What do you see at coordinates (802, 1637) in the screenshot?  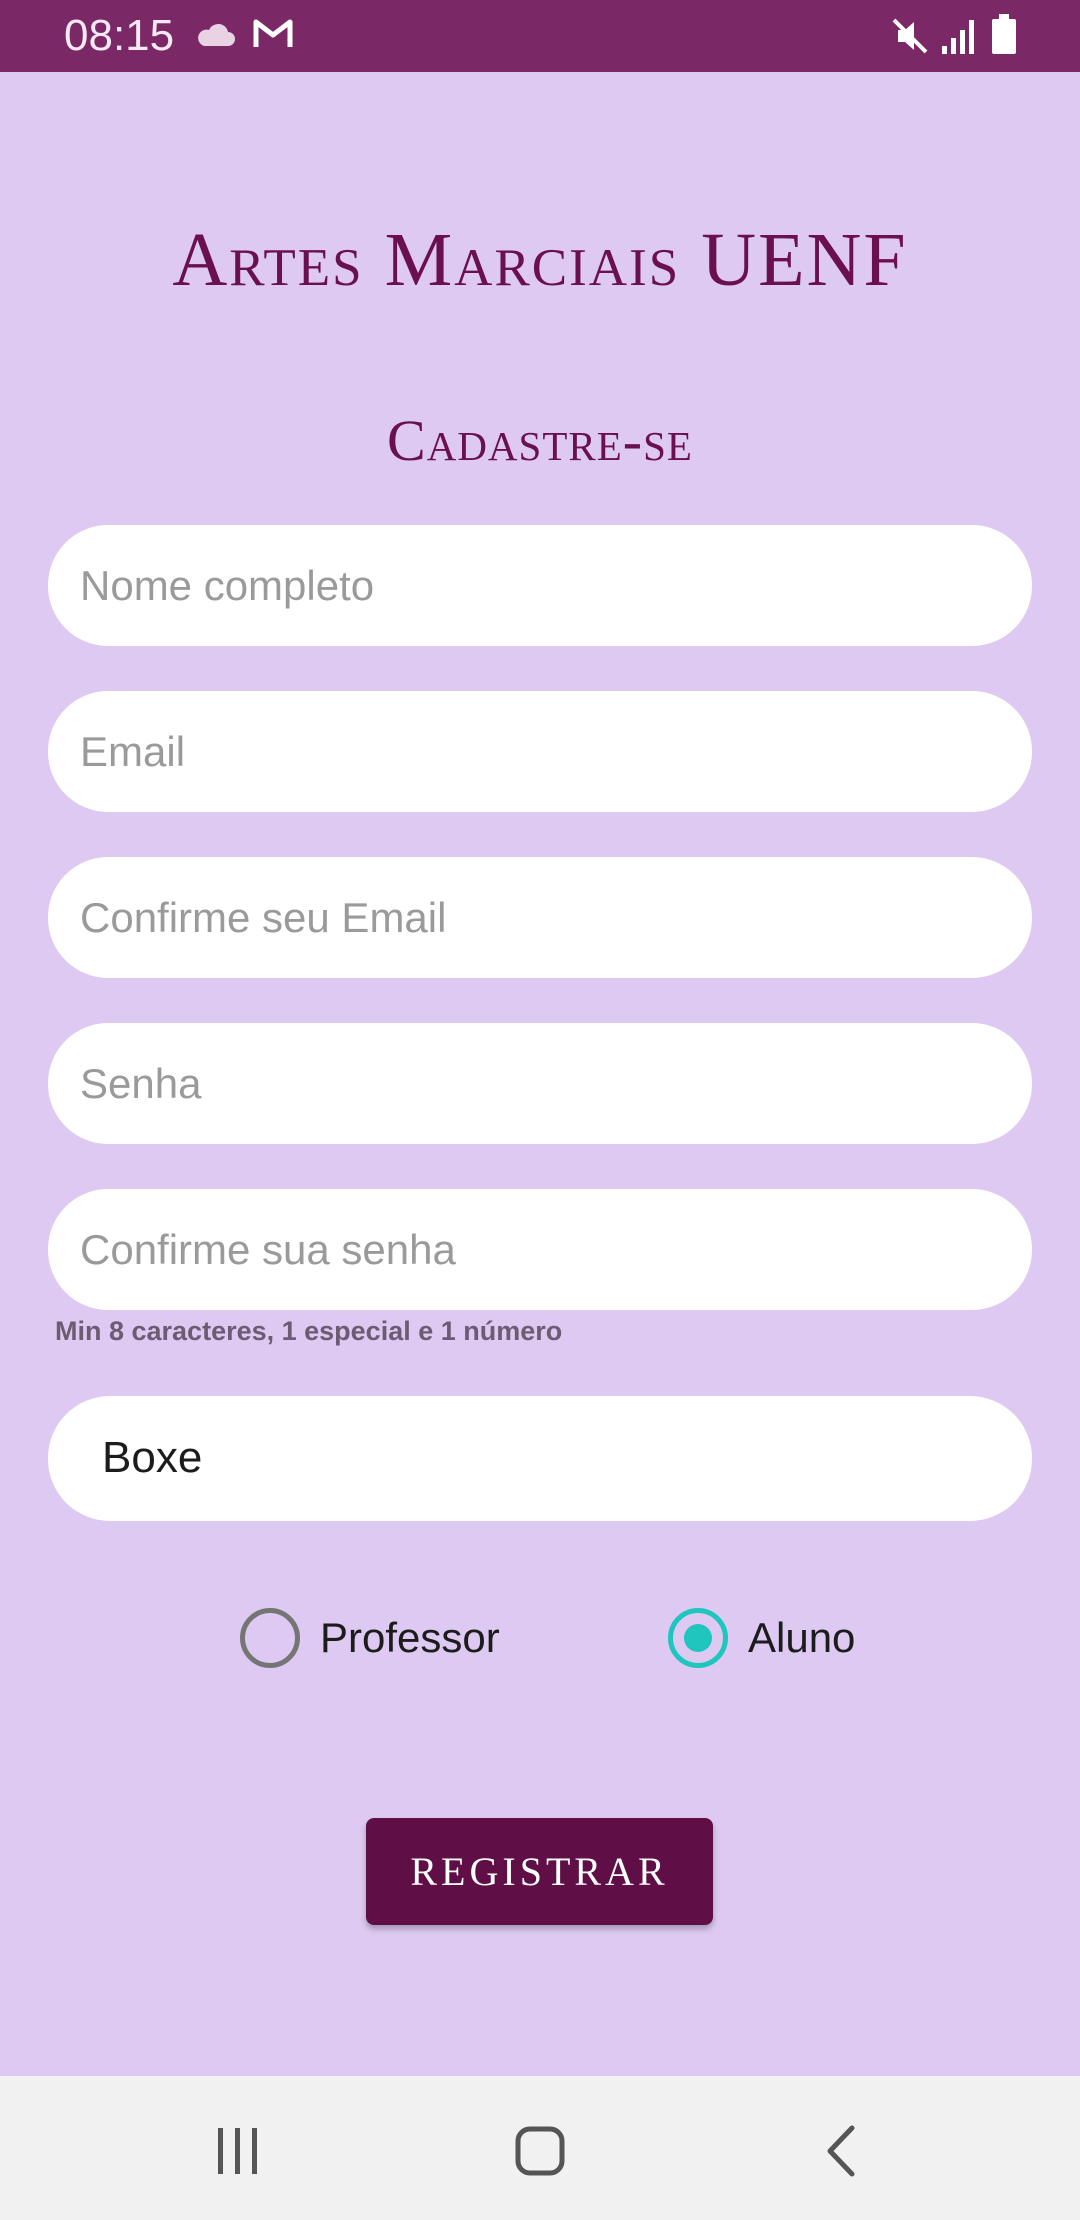 I see `radio-aluno-label: Aluno` at bounding box center [802, 1637].